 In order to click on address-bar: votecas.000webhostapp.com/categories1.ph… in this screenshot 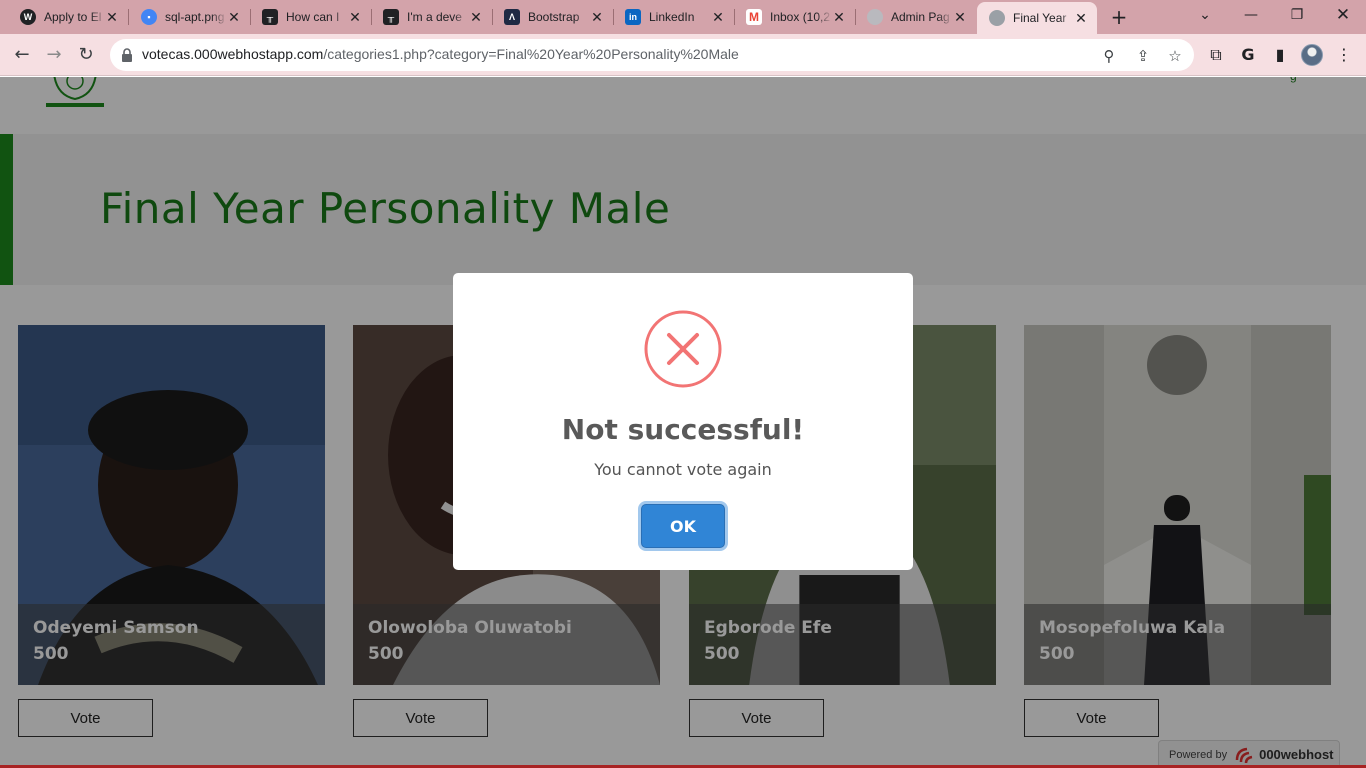, I will do `click(652, 55)`.